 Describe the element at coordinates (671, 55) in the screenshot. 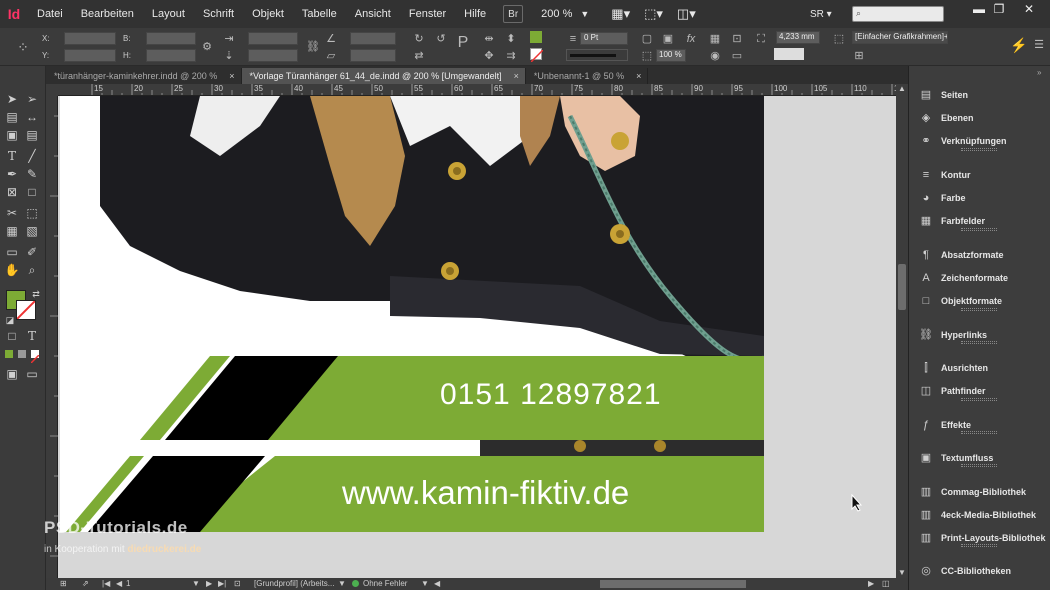

I see `opacity-field: 100 %` at that location.